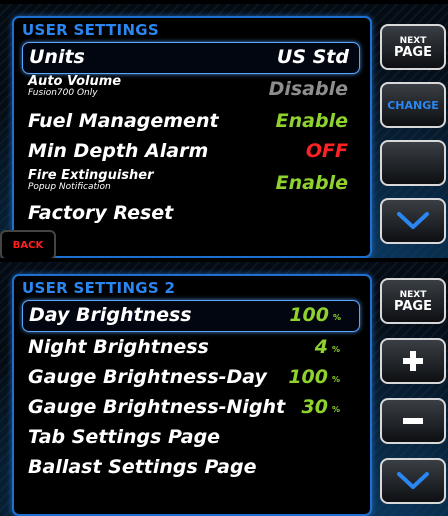 This screenshot has height=516, width=448. Describe the element at coordinates (190, 90) in the screenshot. I see `setting-row-auto-volume: Auto Volume Fusion700 Only Disable` at that location.